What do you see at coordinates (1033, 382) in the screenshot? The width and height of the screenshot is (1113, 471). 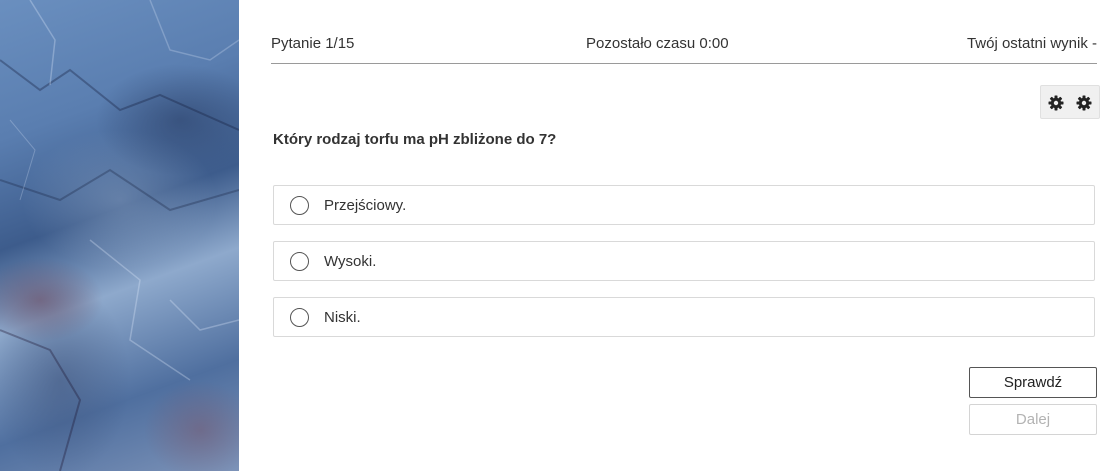 I see `check-button: Sprawdź` at bounding box center [1033, 382].